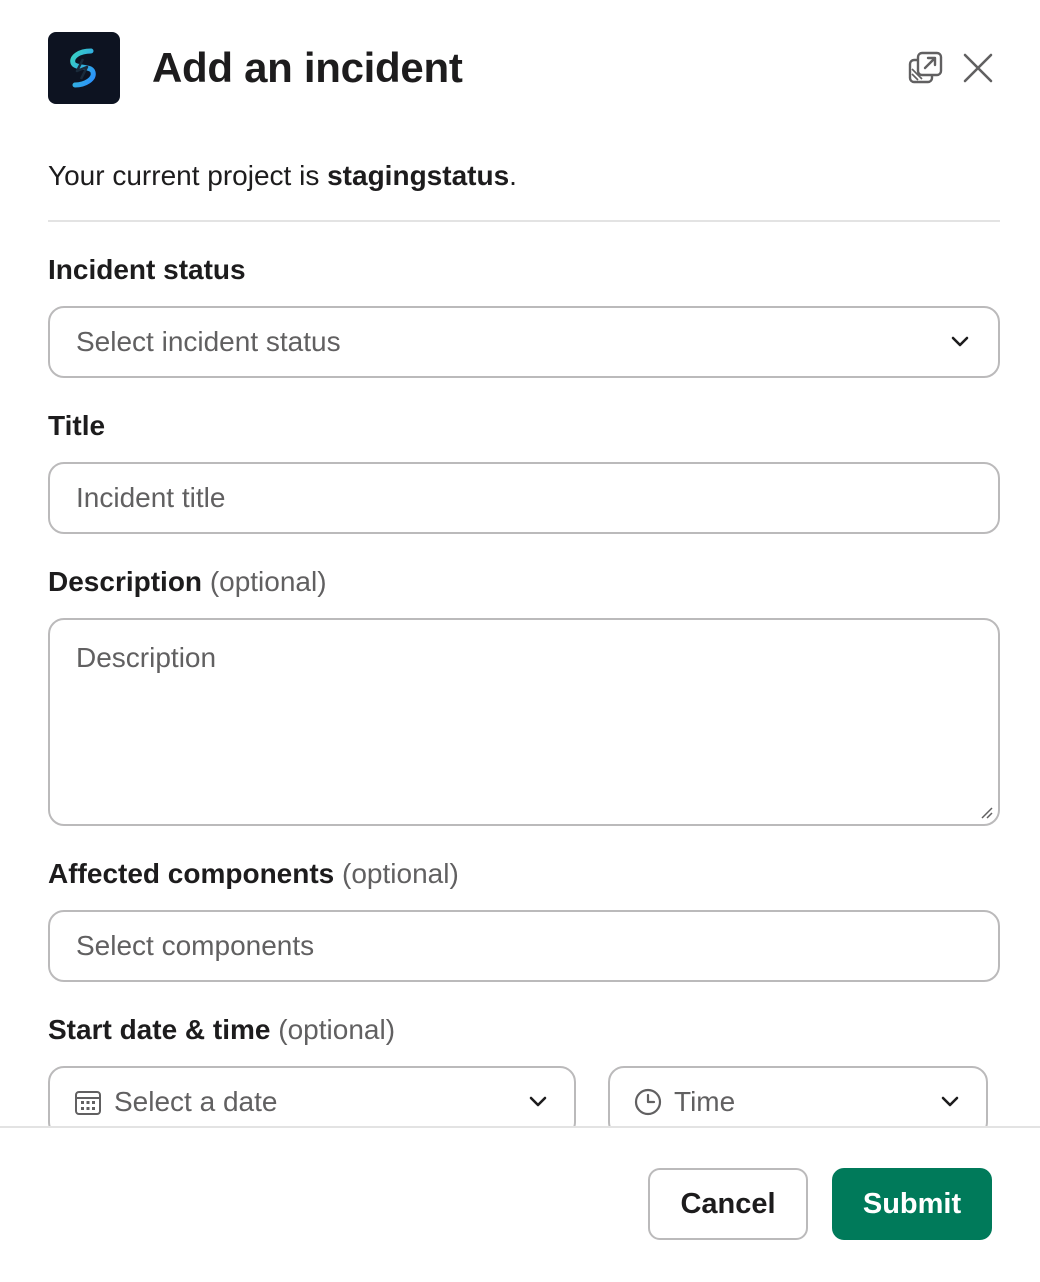 The width and height of the screenshot is (1040, 1282). I want to click on affected-components-label: Affected components (optional), so click(253, 874).